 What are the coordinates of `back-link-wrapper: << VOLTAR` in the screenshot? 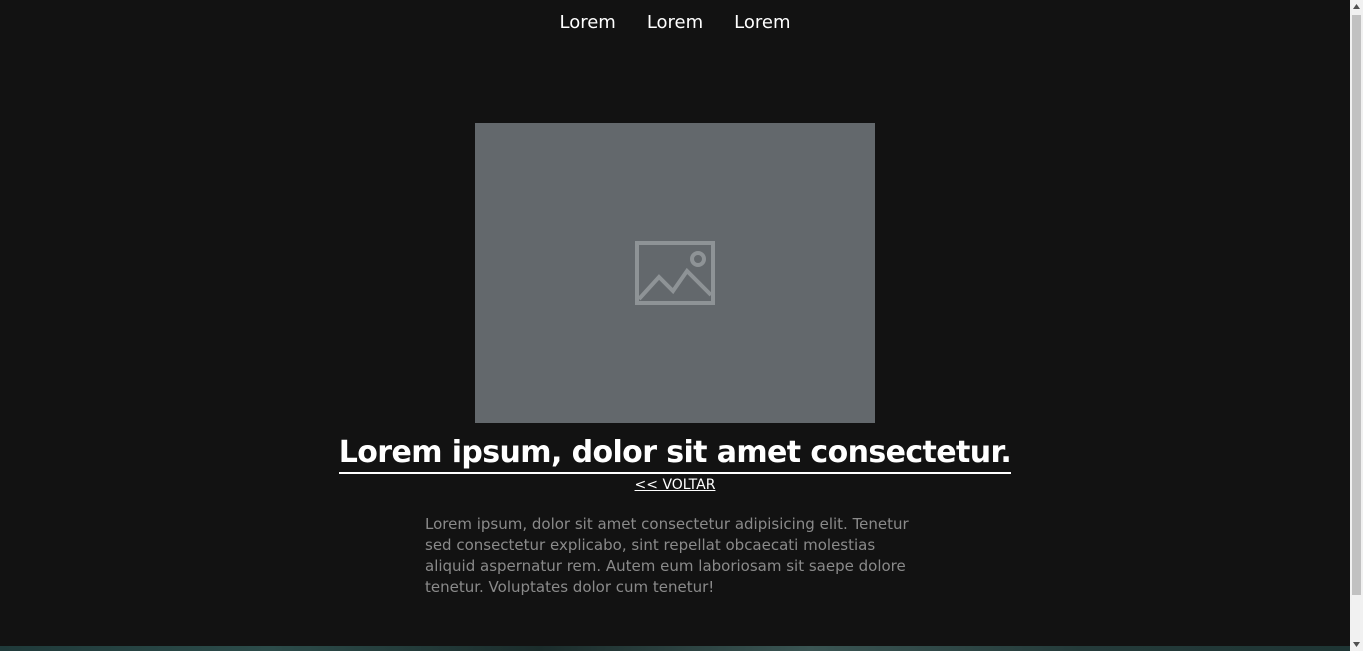 It's located at (675, 483).